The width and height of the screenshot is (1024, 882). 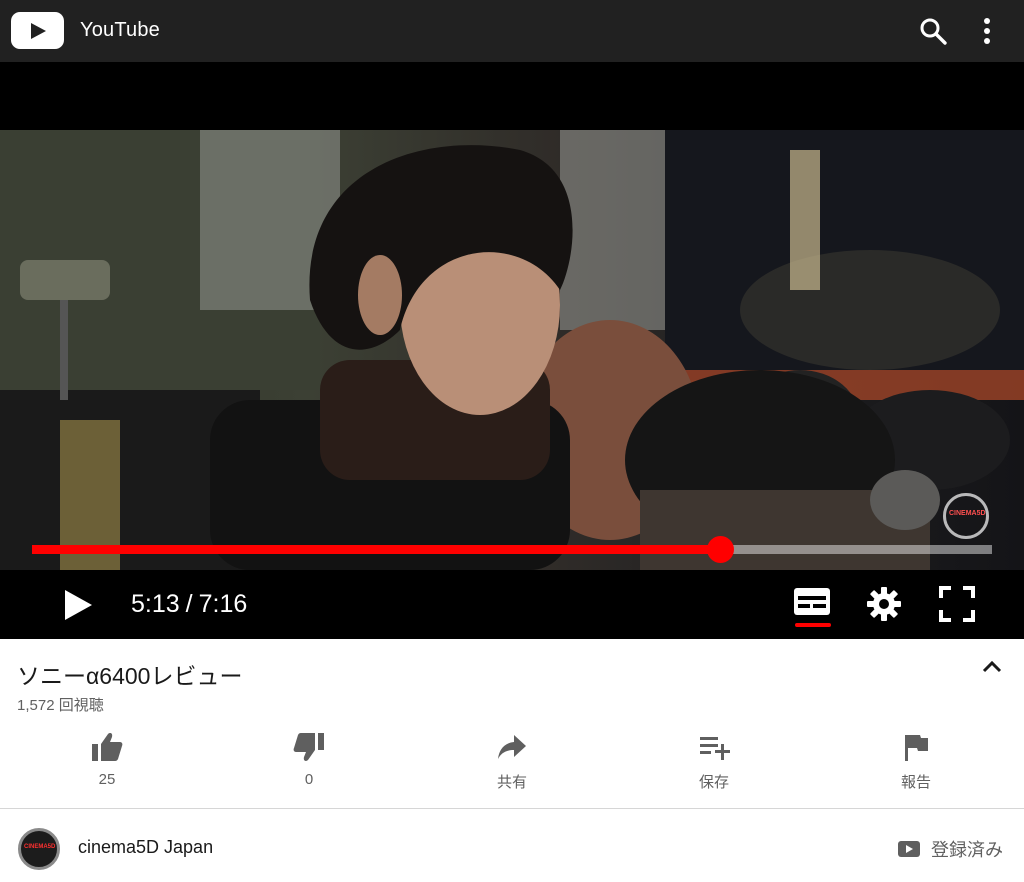 I want to click on duration: 7:16, so click(x=223, y=604).